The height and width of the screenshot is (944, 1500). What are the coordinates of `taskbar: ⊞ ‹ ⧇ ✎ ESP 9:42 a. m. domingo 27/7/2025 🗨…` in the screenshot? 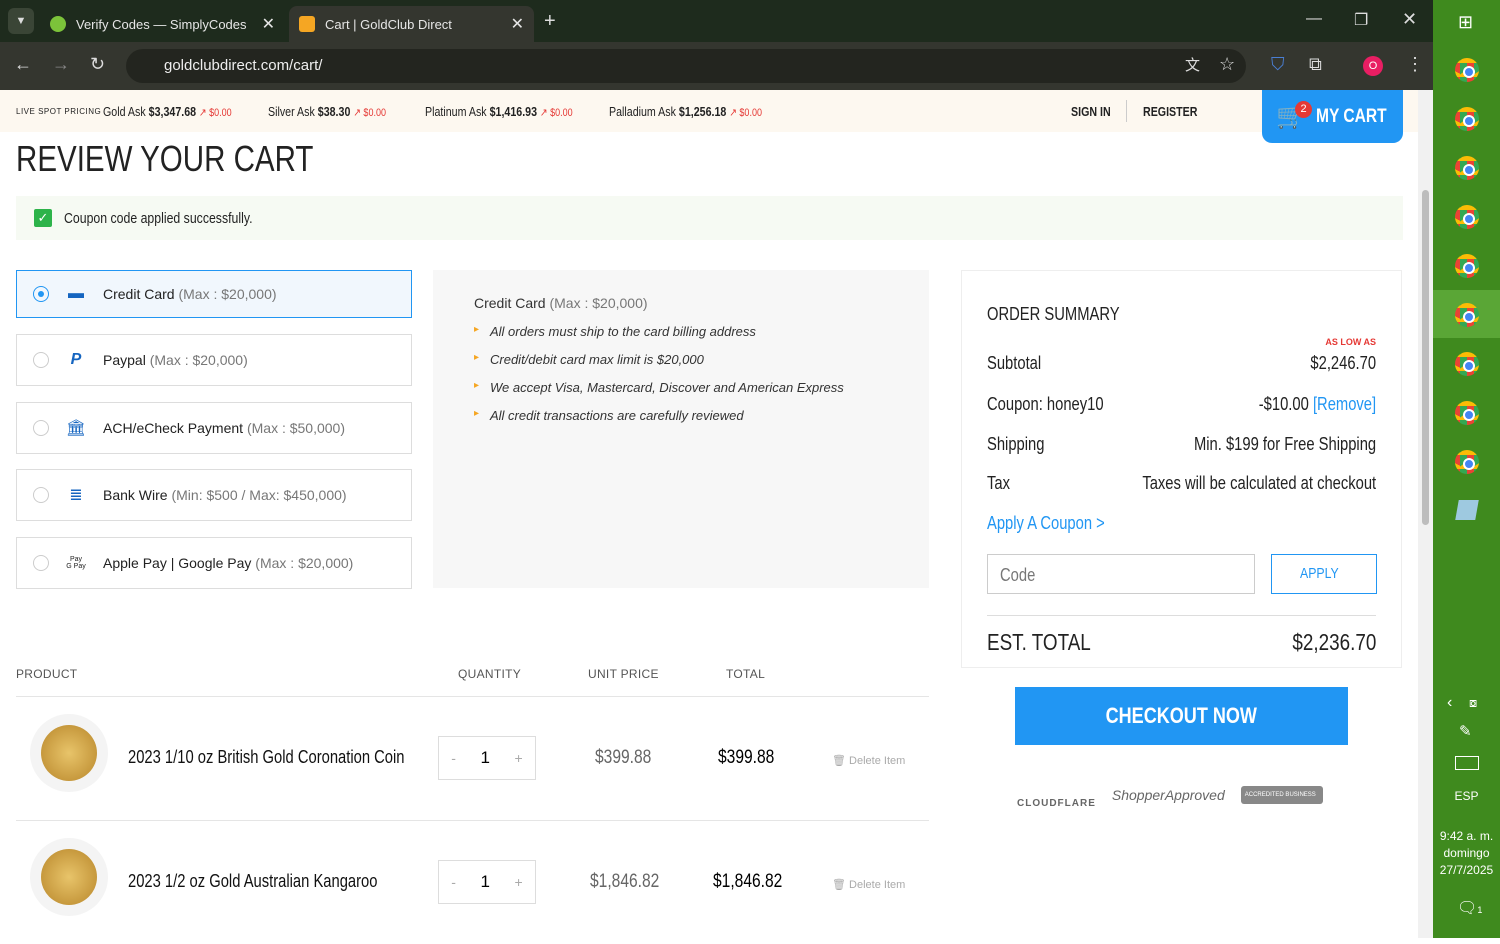 It's located at (1466, 469).